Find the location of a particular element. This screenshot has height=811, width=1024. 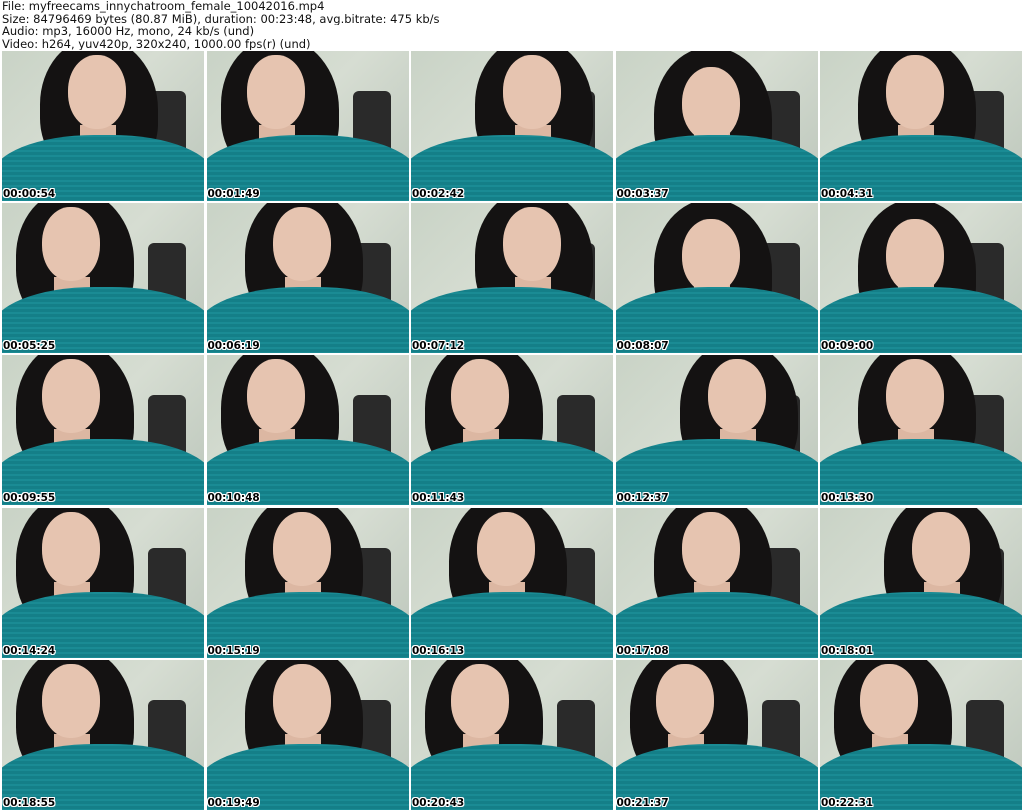

thumbnail-21: 00:18:55 is located at coordinates (103, 734).